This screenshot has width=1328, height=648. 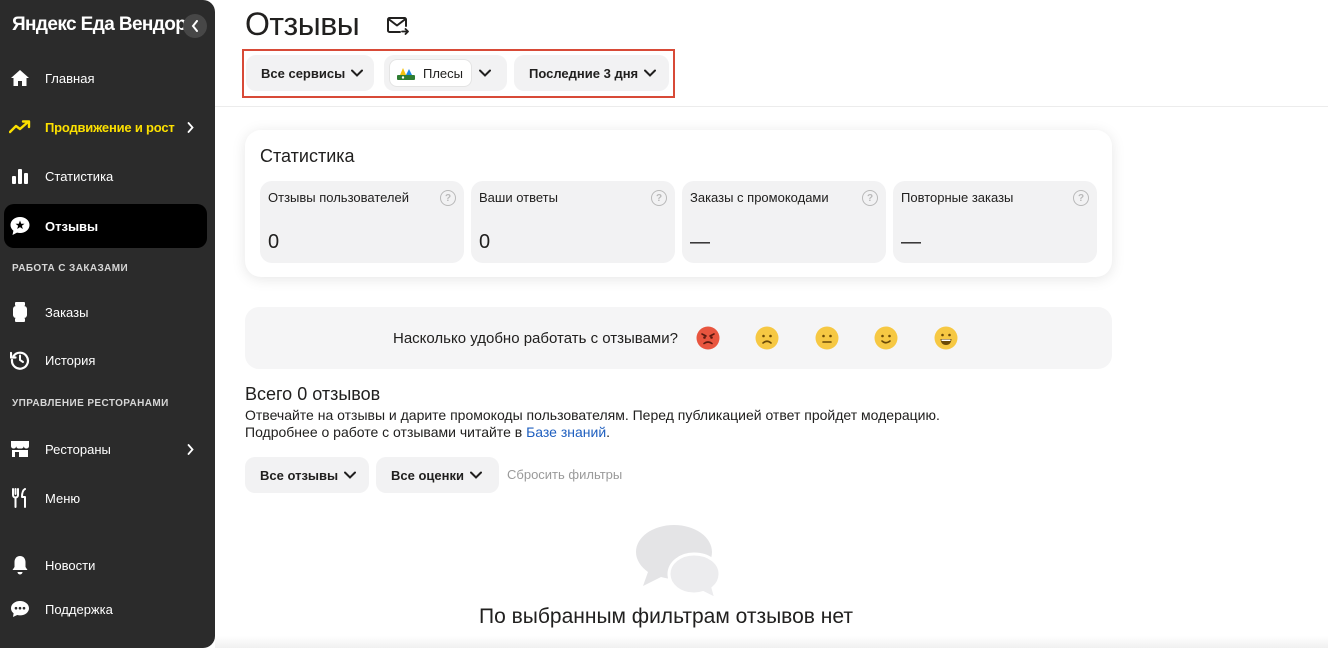 I want to click on home-icon, so click(x=20, y=78).